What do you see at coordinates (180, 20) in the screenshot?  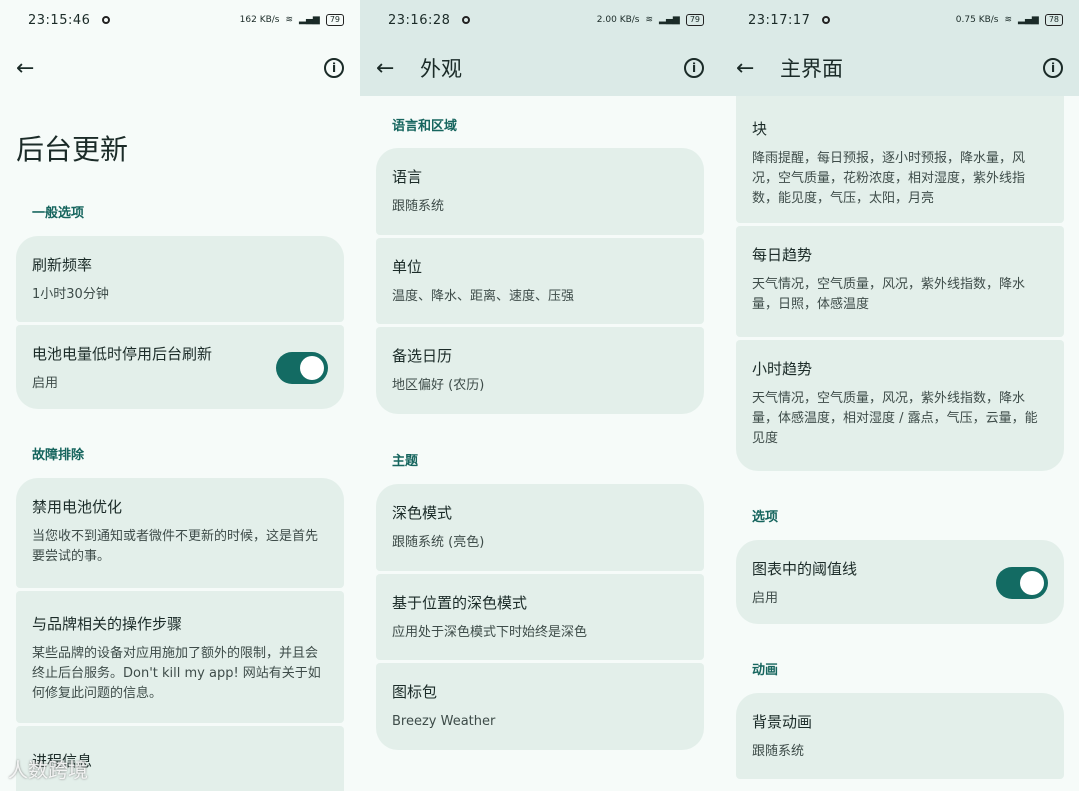 I see `status-bar: 23:15:46 162 KB/s ≋ ▂▄▆ 79` at bounding box center [180, 20].